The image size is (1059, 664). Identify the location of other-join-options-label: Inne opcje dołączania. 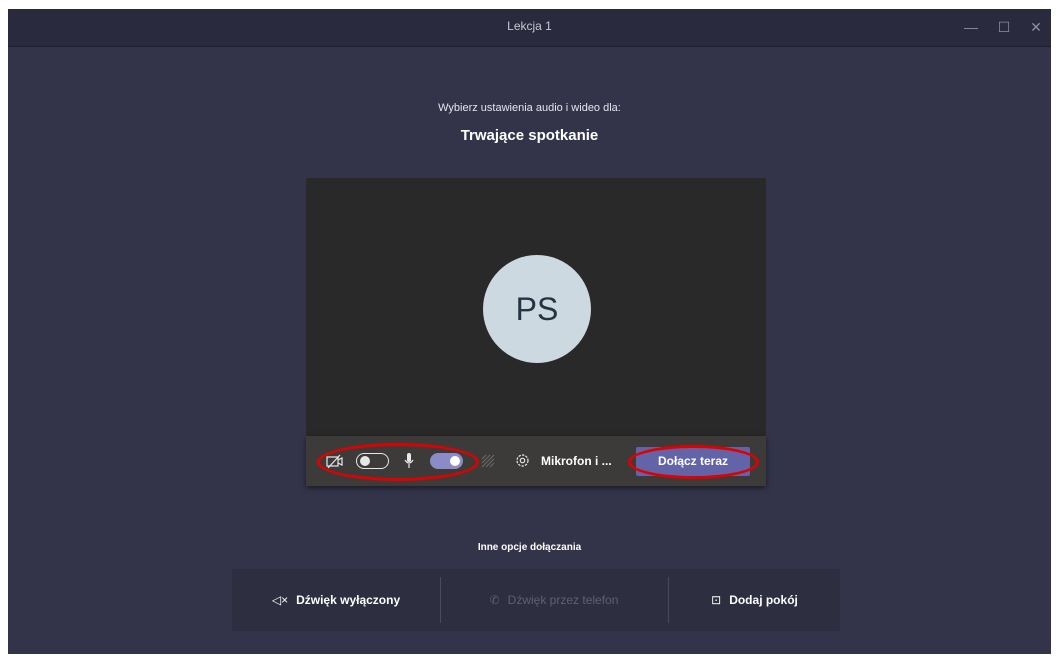
(529, 547).